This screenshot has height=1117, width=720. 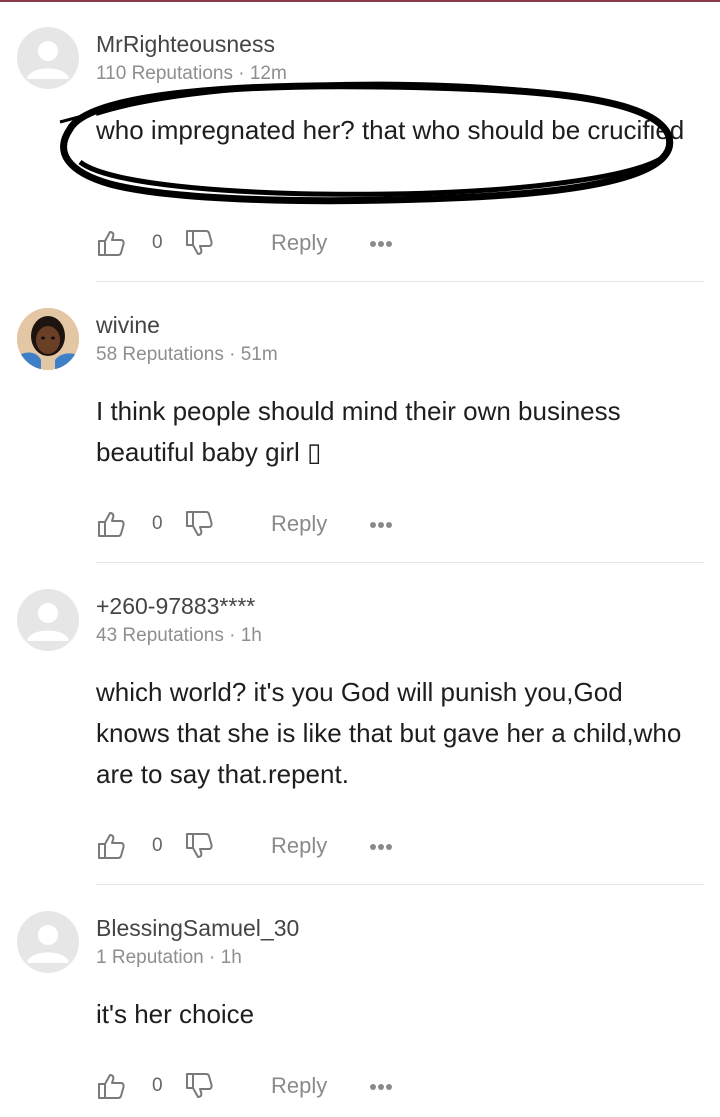 I want to click on top-accent-line, so click(x=360, y=1).